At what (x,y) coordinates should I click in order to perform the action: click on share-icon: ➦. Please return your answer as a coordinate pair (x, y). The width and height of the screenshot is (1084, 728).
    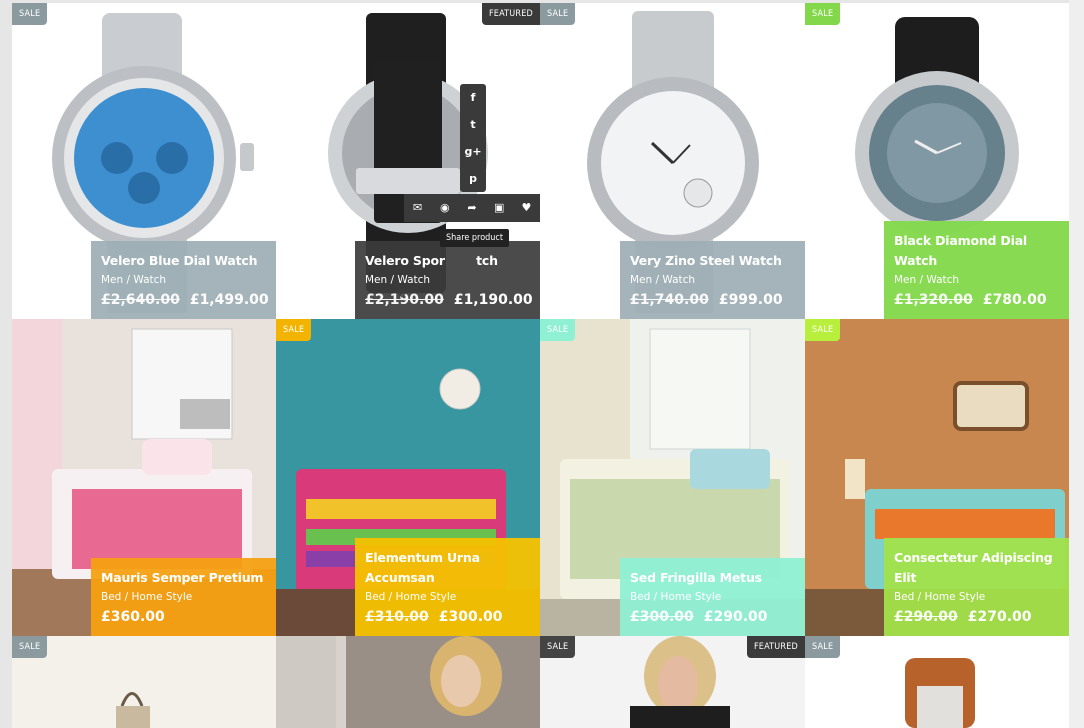
    Looking at the image, I should click on (471, 208).